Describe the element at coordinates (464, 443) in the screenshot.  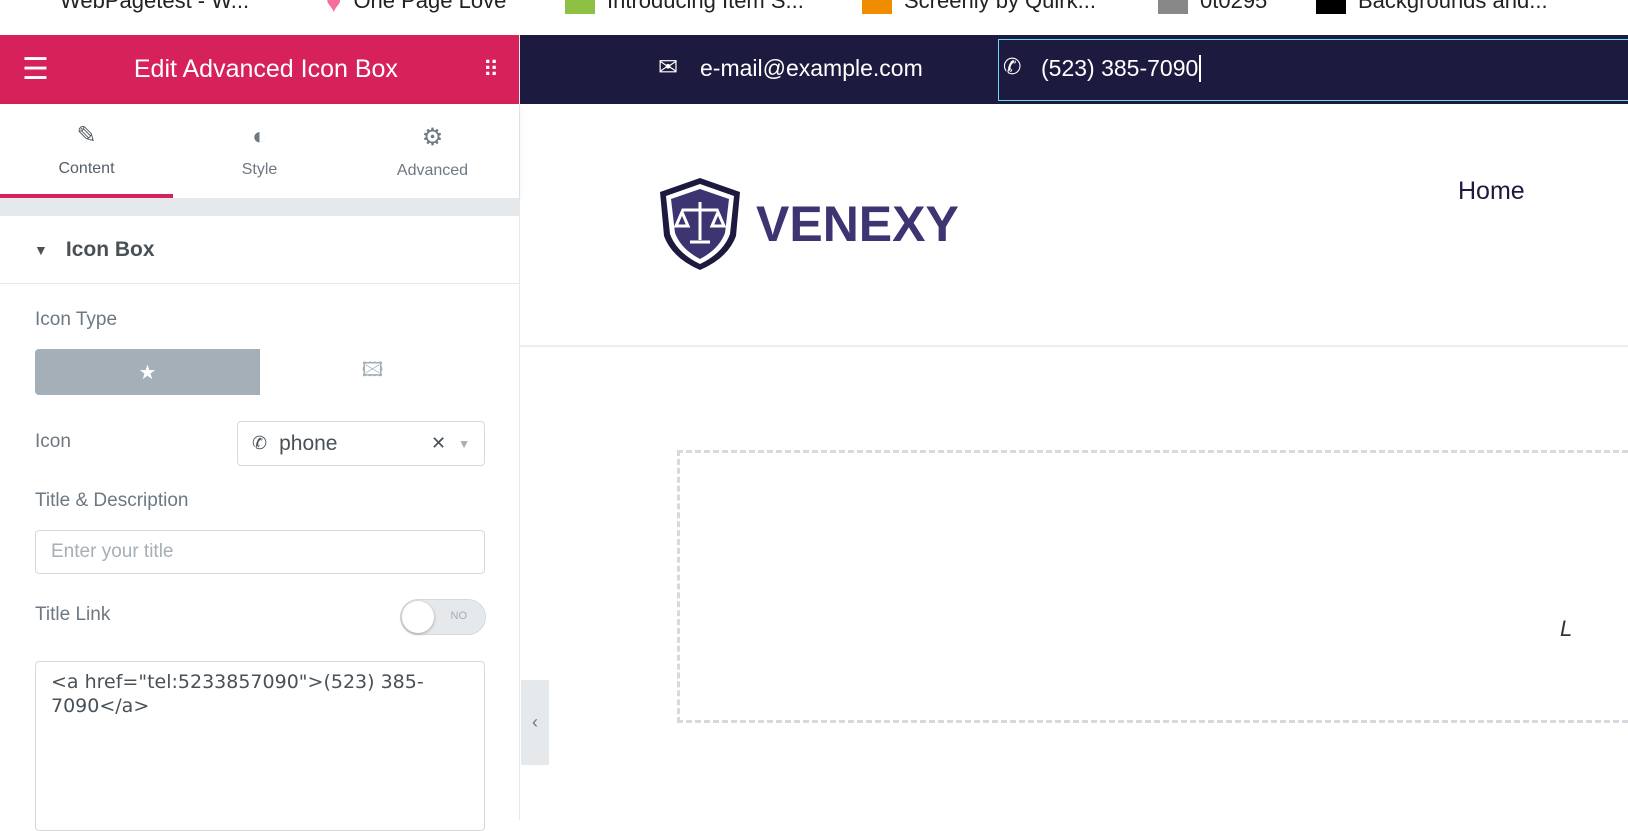
I see `chevron-down-icon: ▼` at that location.